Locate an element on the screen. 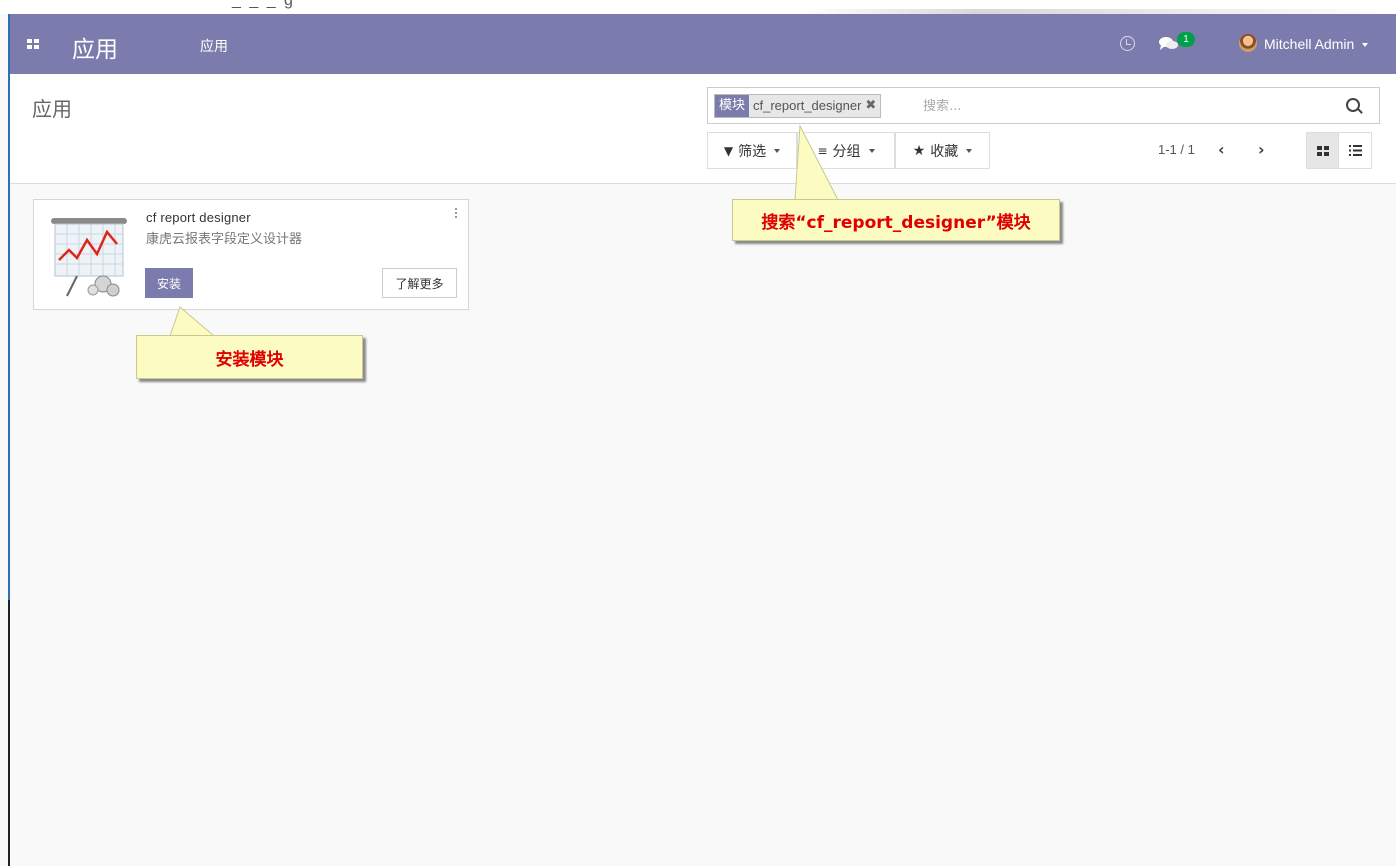 The width and height of the screenshot is (1396, 866). top-cropped-strip: _ _ _ g is located at coordinates (698, 7).